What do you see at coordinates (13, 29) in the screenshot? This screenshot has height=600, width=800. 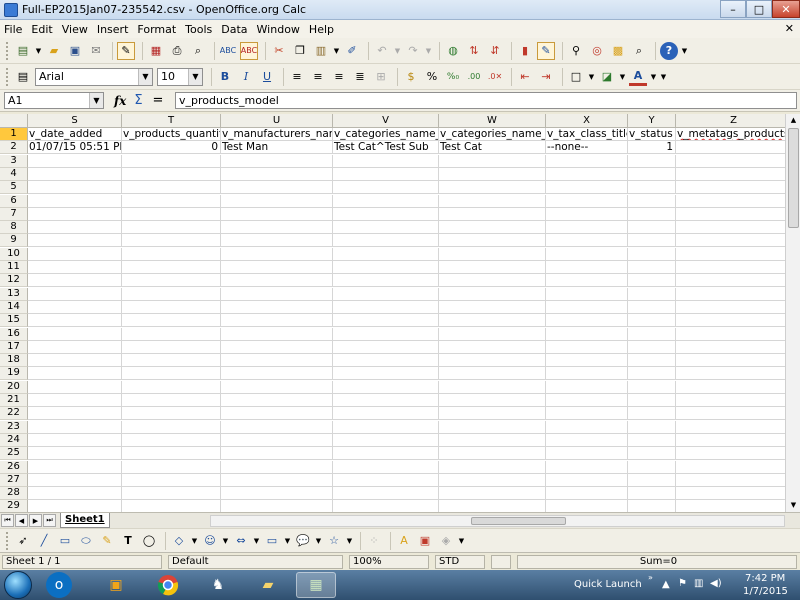 I see `menu-file: File` at bounding box center [13, 29].